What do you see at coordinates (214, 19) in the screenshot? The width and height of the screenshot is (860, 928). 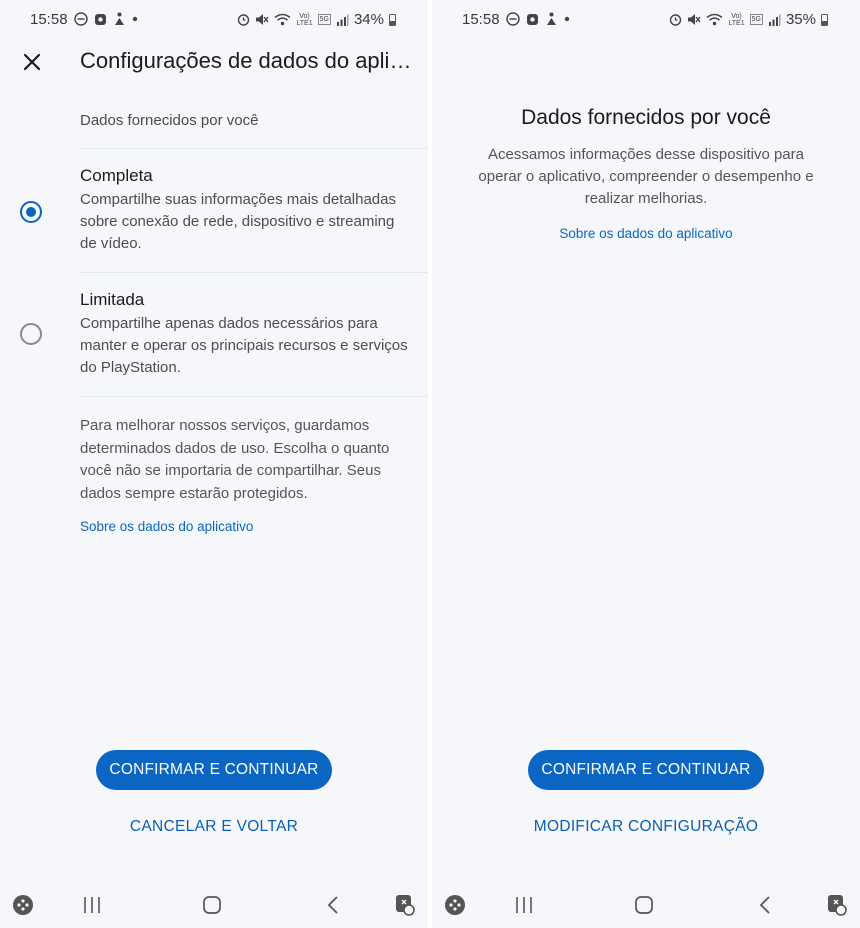 I see `status-bar: 15:58 Vo) LTE1 5G 34%` at bounding box center [214, 19].